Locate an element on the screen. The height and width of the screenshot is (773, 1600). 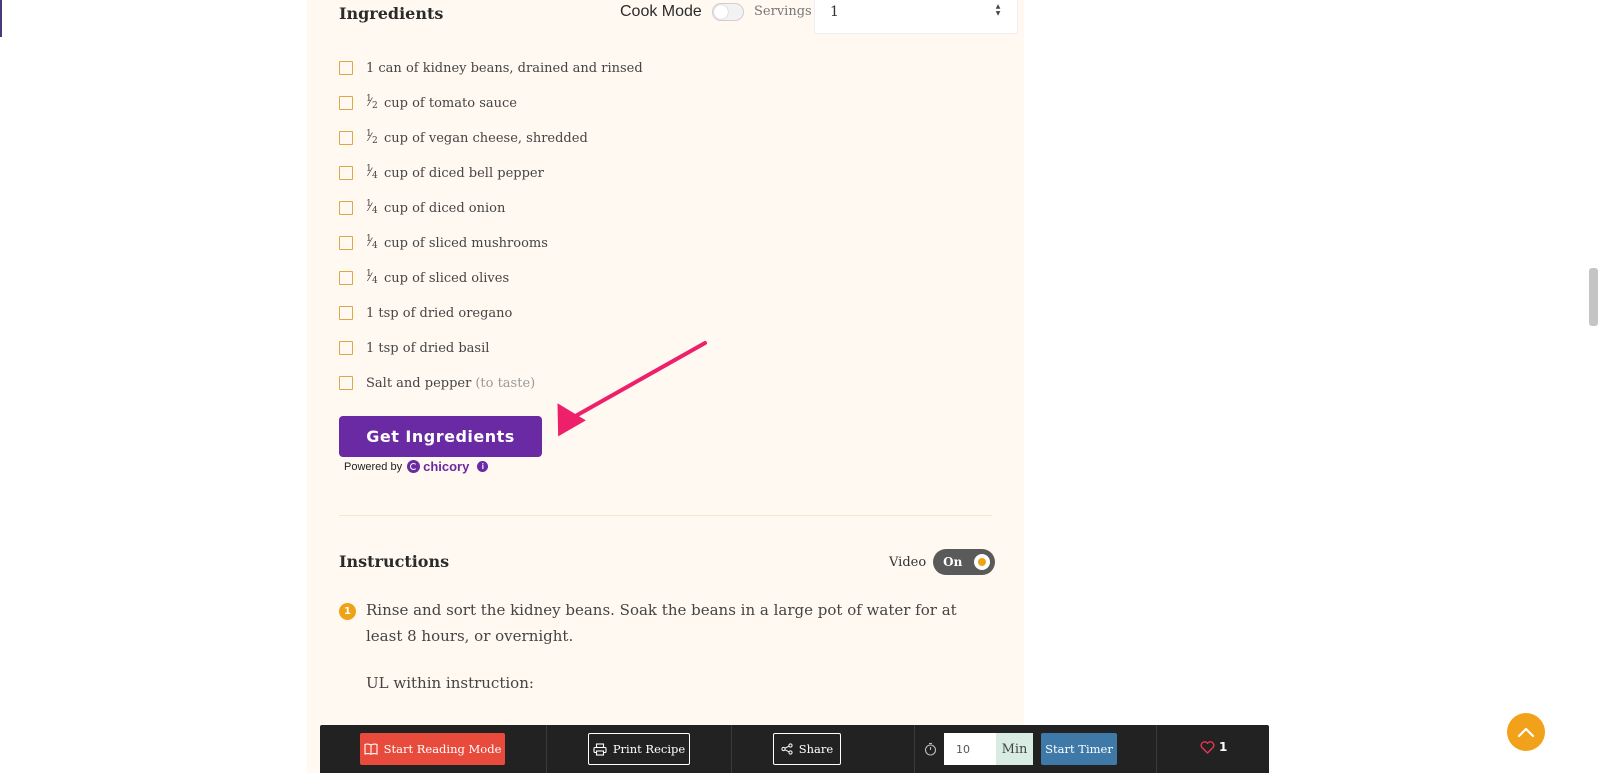
cook-mode-toggle is located at coordinates (727, 12).